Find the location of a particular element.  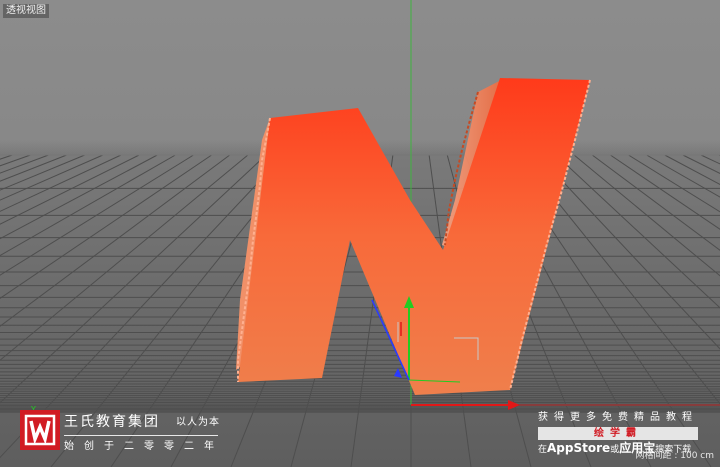

brand-logo is located at coordinates (40, 430).